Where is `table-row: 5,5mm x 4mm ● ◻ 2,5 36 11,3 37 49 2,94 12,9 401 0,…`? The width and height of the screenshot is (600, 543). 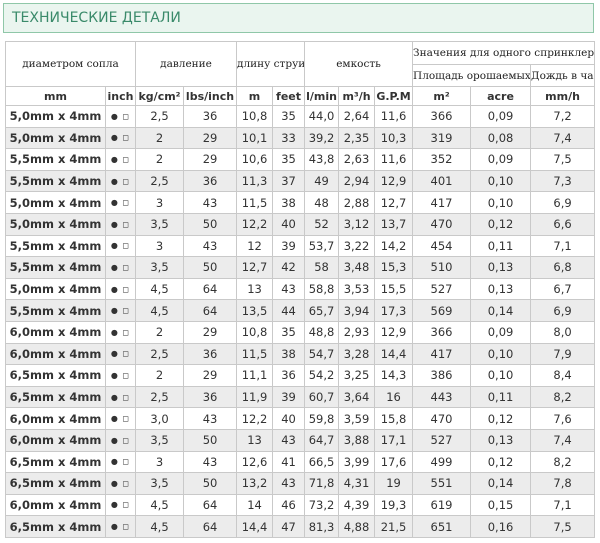 table-row: 5,5mm x 4mm ● ◻ 2,5 36 11,3 37 49 2,94 12,9 401 0,… is located at coordinates (300, 181).